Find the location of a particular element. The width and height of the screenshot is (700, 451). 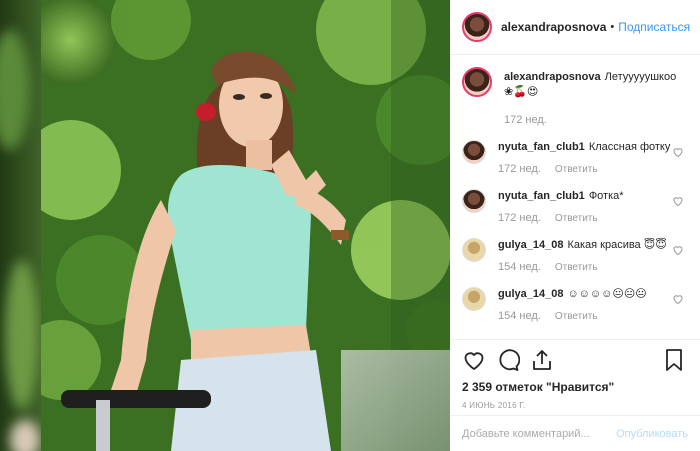

comment-text: gulya_14_08 ☺☺☺☺😐😐😐 is located at coordinates (572, 294).